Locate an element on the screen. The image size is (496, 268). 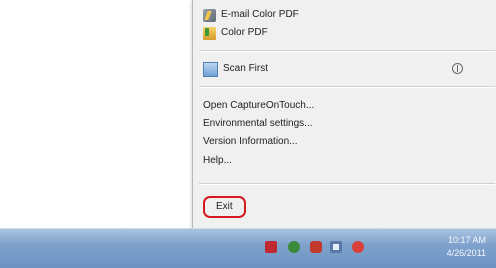
app-icon-red-round is located at coordinates (358, 247).